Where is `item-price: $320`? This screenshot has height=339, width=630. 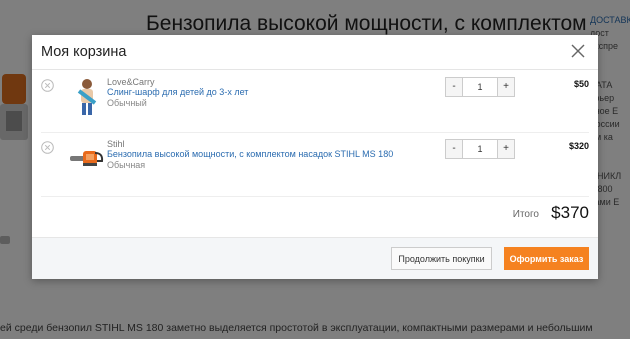 item-price: $320 is located at coordinates (578, 146).